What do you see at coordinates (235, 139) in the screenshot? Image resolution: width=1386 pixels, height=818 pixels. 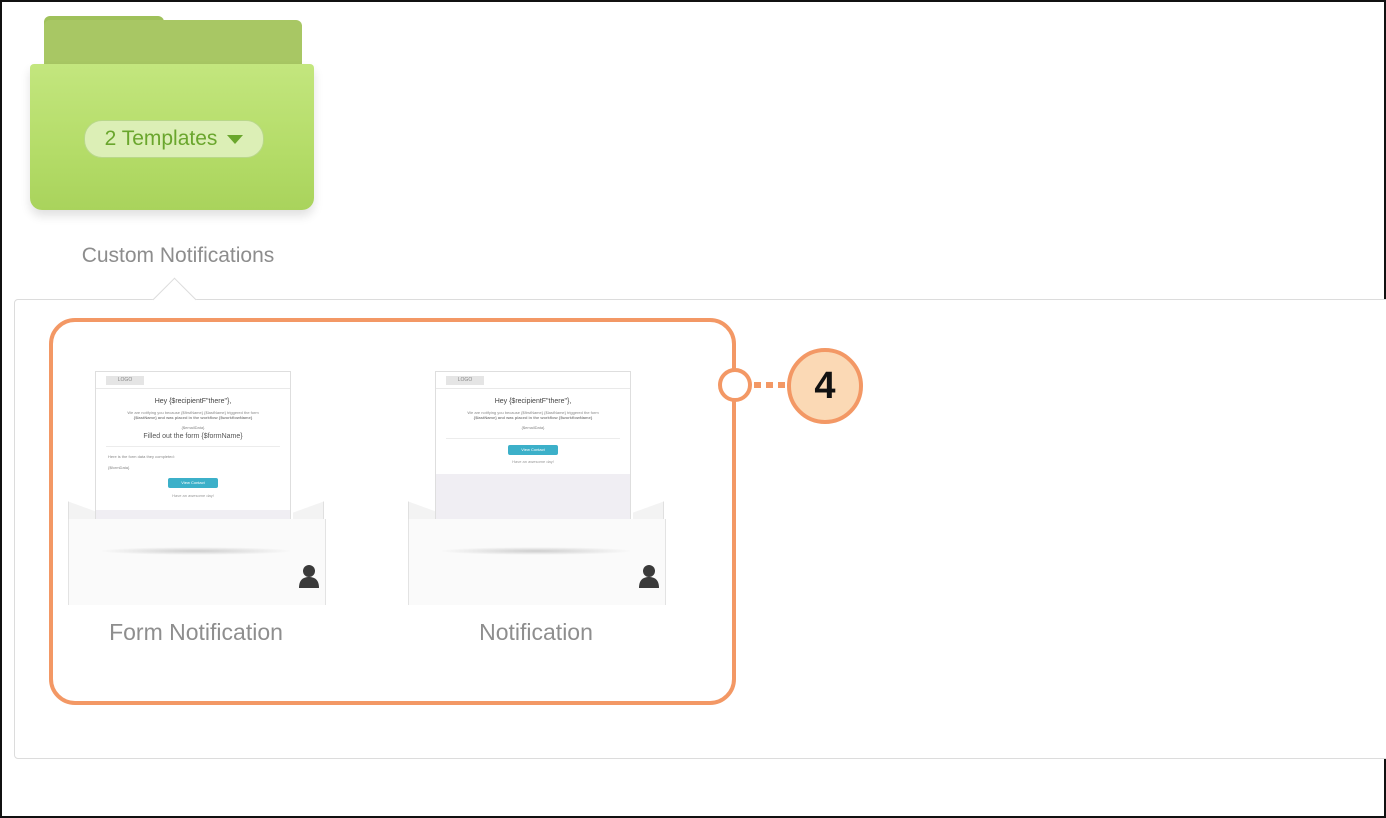 I see `caret-down-icon` at bounding box center [235, 139].